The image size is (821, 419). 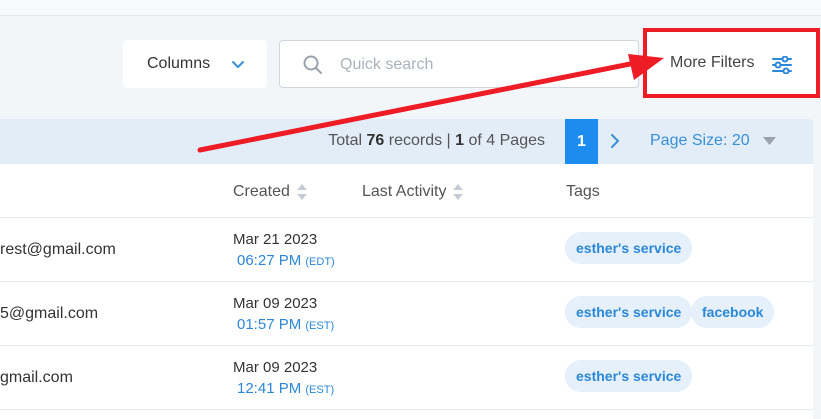 What do you see at coordinates (436, 140) in the screenshot?
I see `total-records: Total 76 records | 1 of 4 Pages` at bounding box center [436, 140].